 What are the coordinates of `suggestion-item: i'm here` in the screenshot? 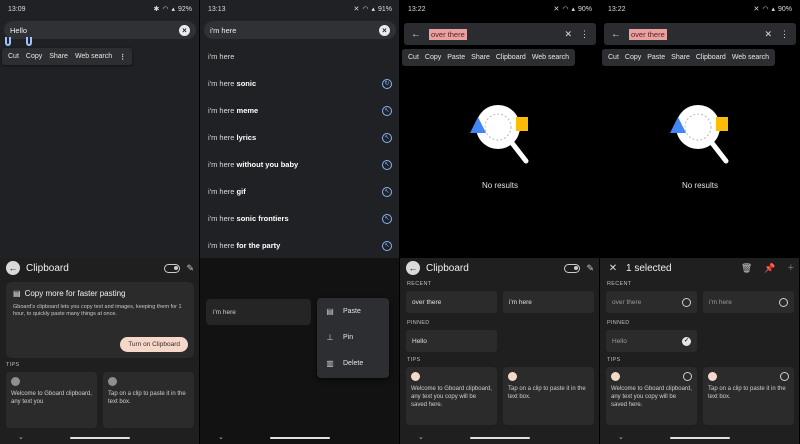 It's located at (299, 56).